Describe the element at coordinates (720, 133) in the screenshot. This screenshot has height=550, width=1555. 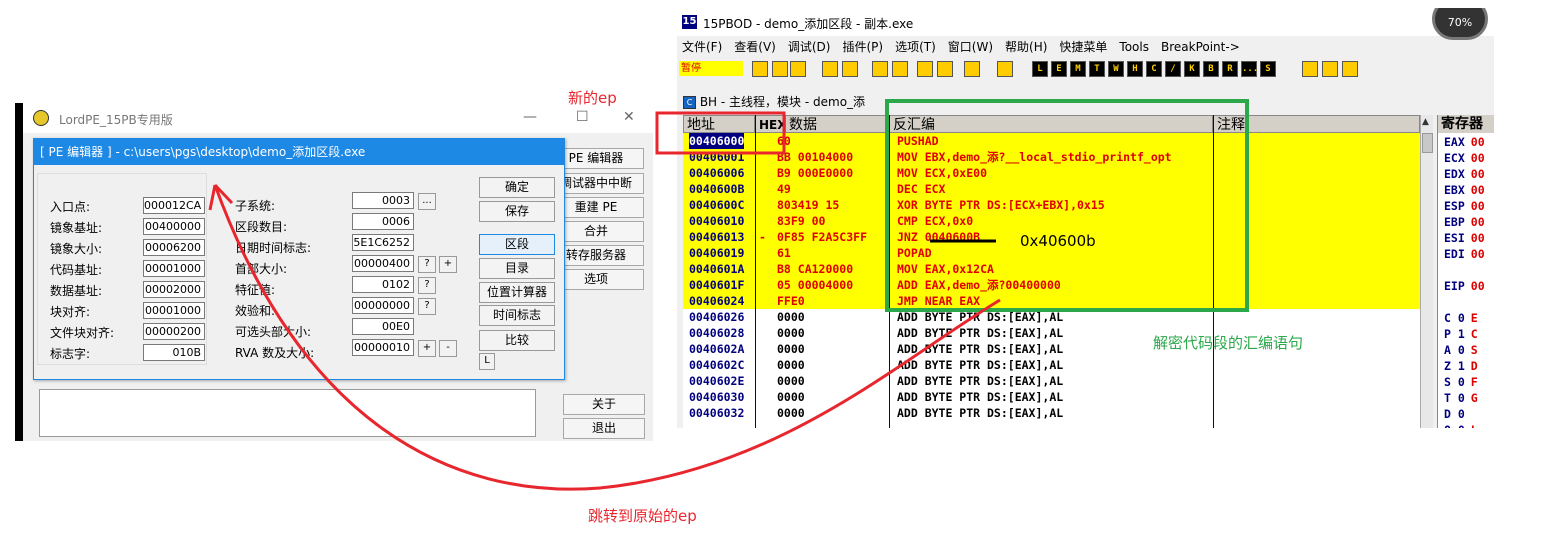
I see `new-ep-highlight-box` at that location.